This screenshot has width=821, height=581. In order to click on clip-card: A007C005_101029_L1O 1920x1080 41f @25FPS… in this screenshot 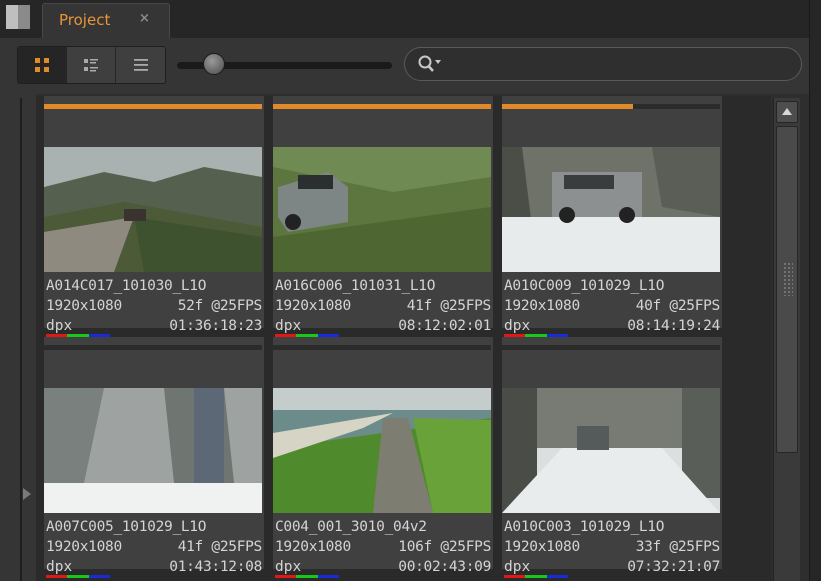, I will do `click(154, 457)`.